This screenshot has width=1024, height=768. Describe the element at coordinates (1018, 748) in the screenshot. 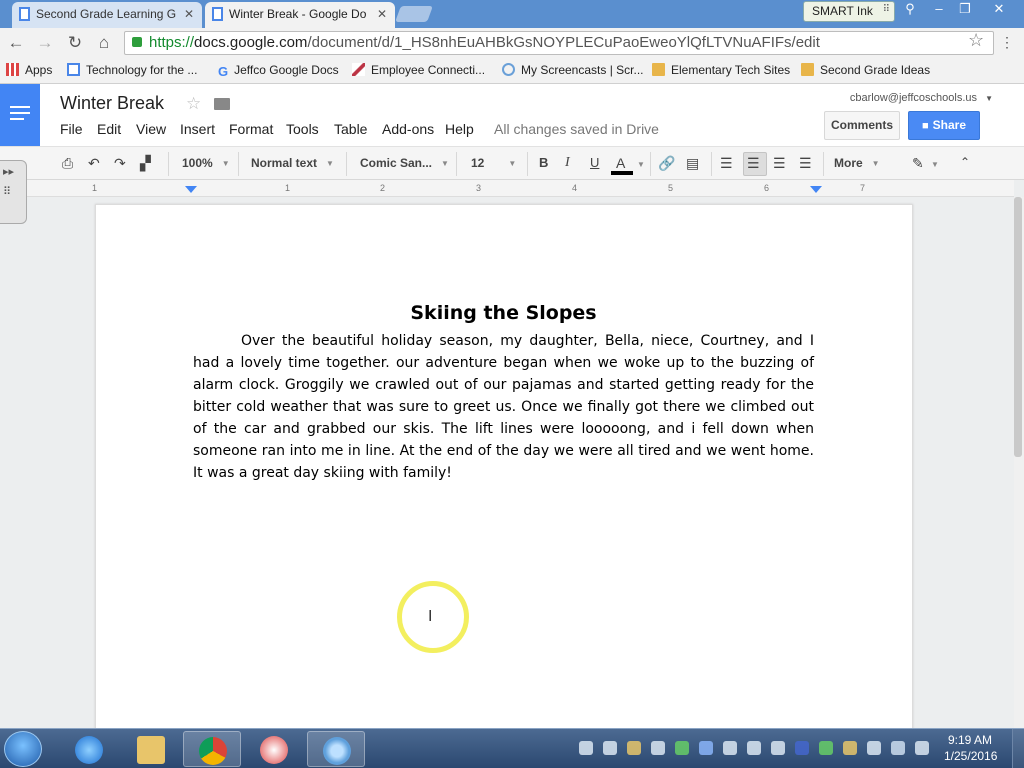

I see `show-desktop-button` at that location.